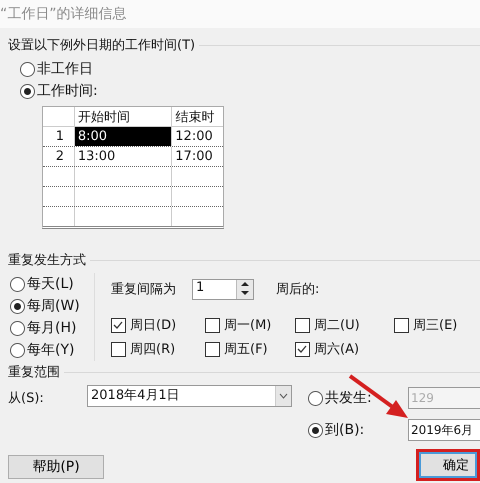 Image resolution: width=480 pixels, height=483 pixels. What do you see at coordinates (344, 349) in the screenshot?
I see `day-checkbox: 周六(A)` at bounding box center [344, 349].